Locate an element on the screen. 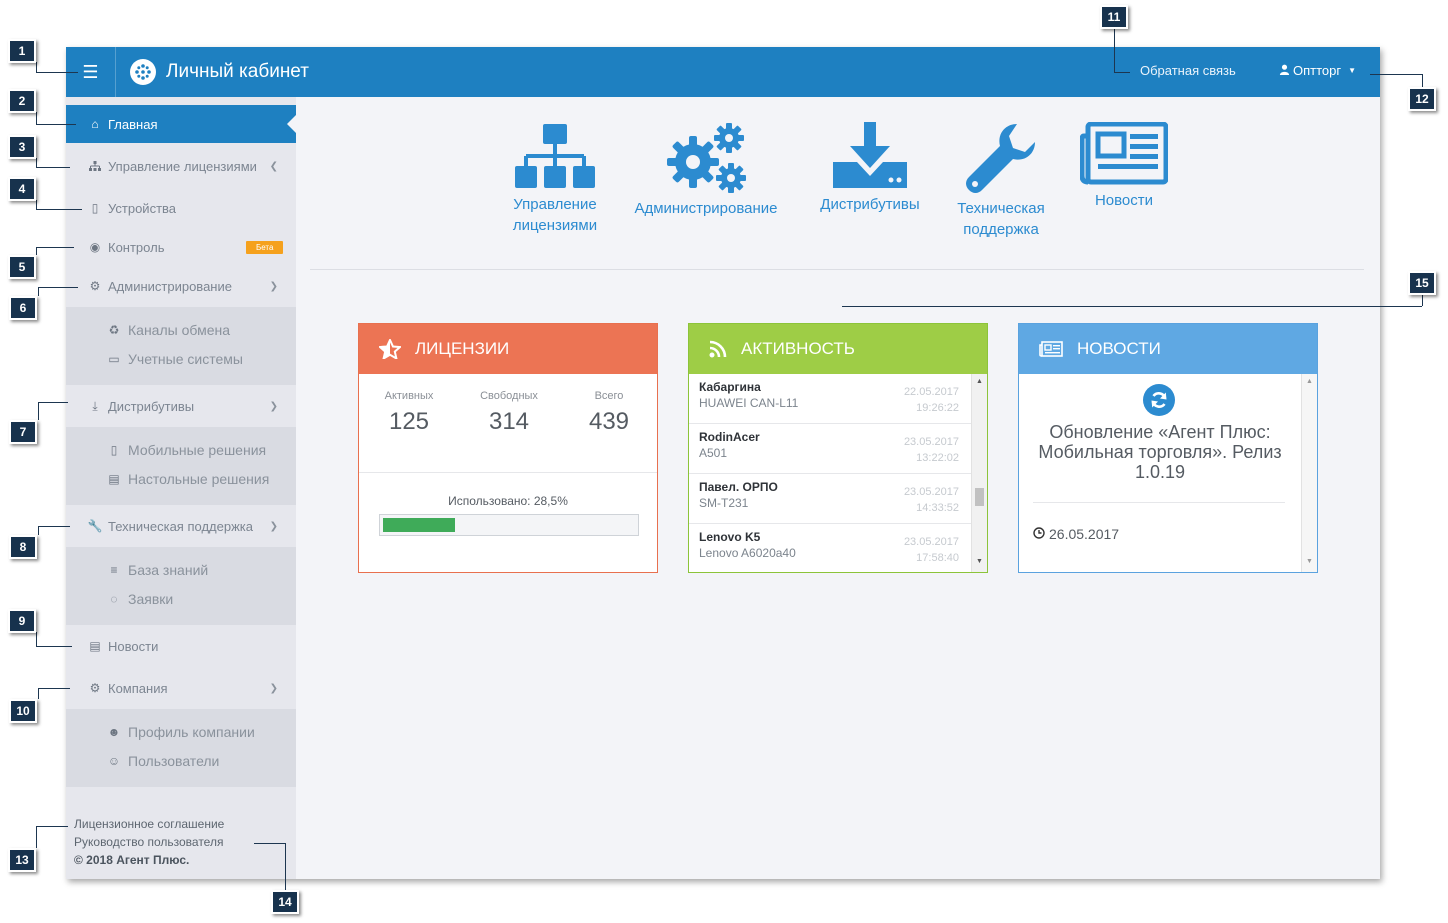 The height and width of the screenshot is (923, 1448). callout-1: 1 is located at coordinates (22, 51).